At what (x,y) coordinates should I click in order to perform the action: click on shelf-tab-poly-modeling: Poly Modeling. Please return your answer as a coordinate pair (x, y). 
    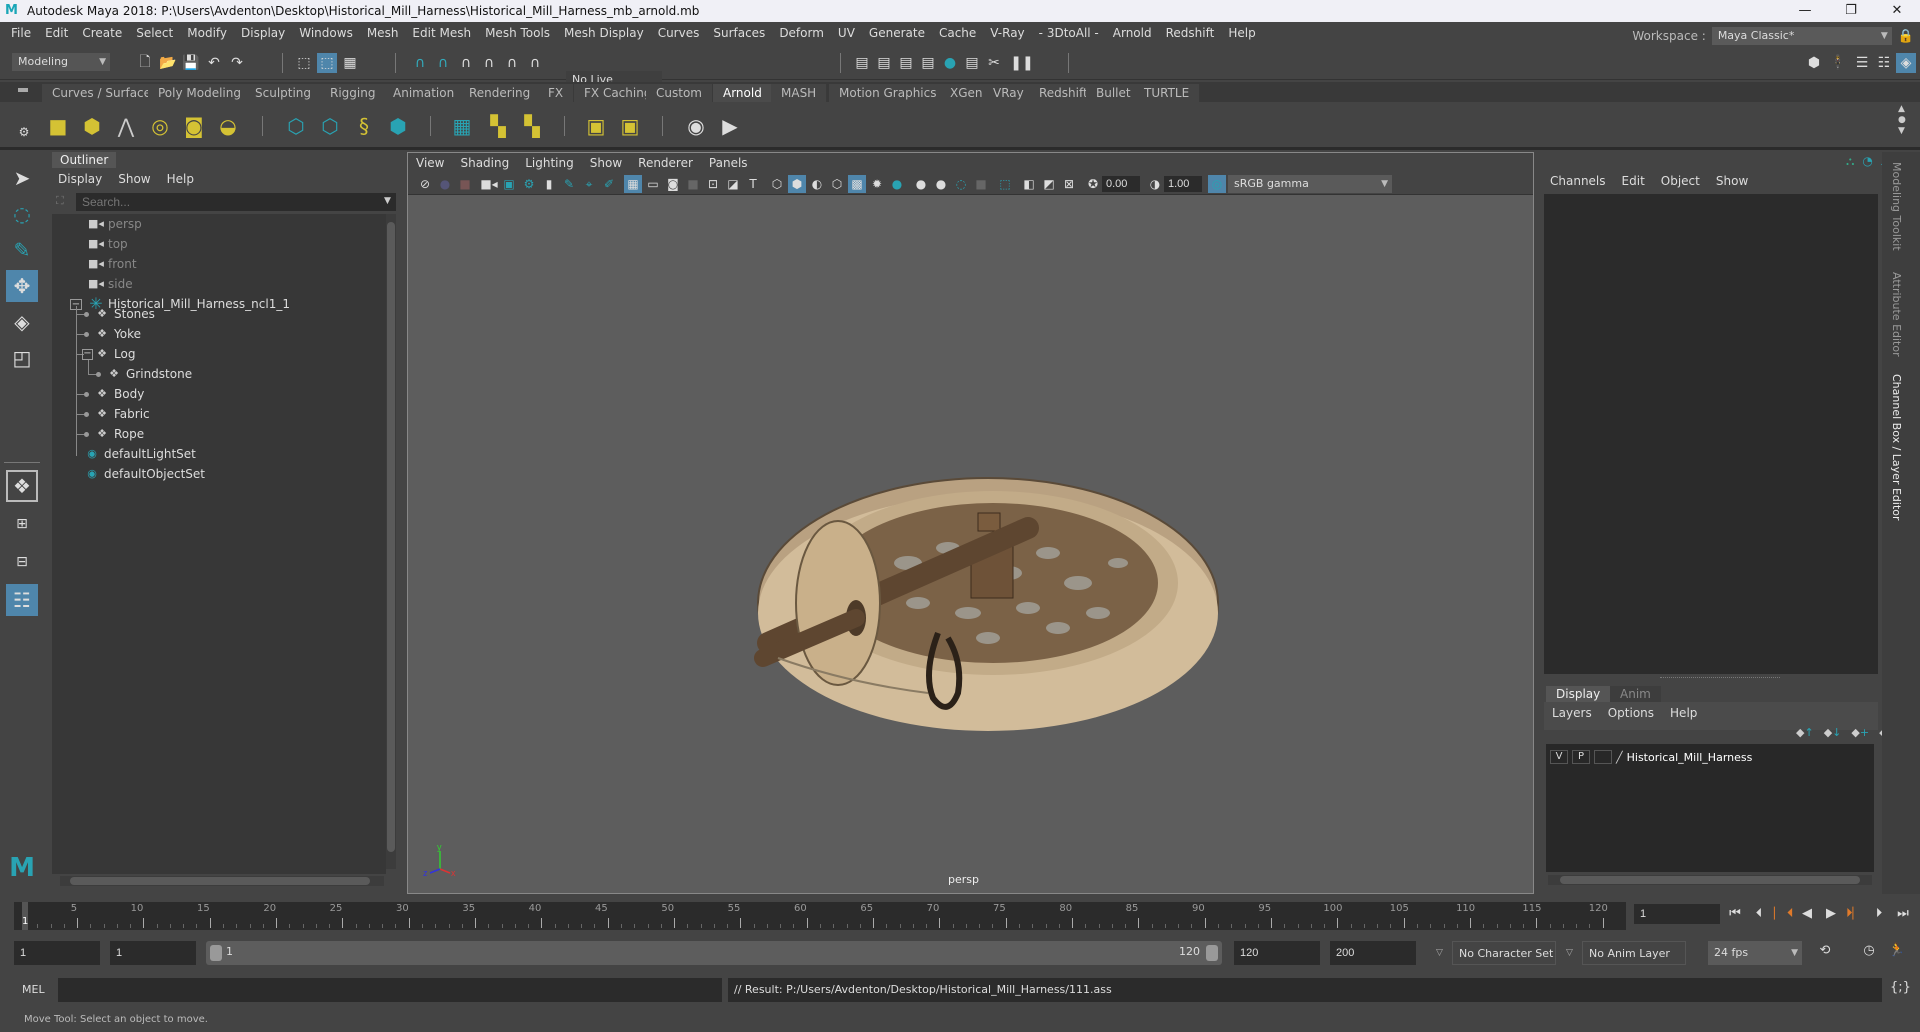
    Looking at the image, I should click on (200, 93).